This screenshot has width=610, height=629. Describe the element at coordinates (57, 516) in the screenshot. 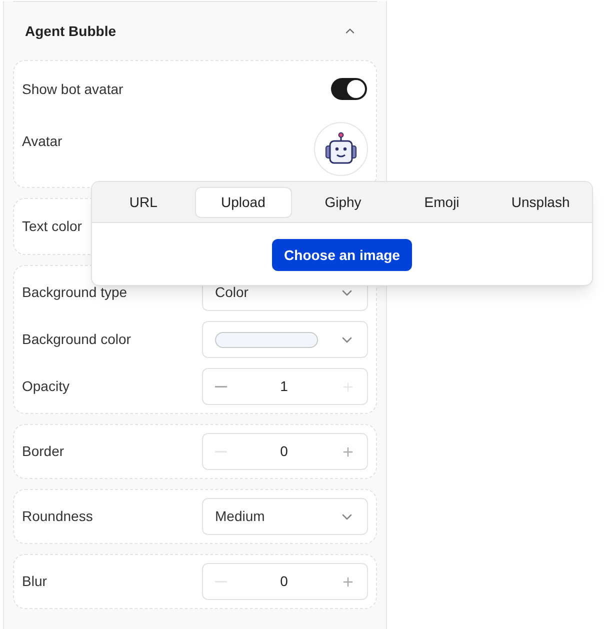

I see `field-label: Roundness` at that location.